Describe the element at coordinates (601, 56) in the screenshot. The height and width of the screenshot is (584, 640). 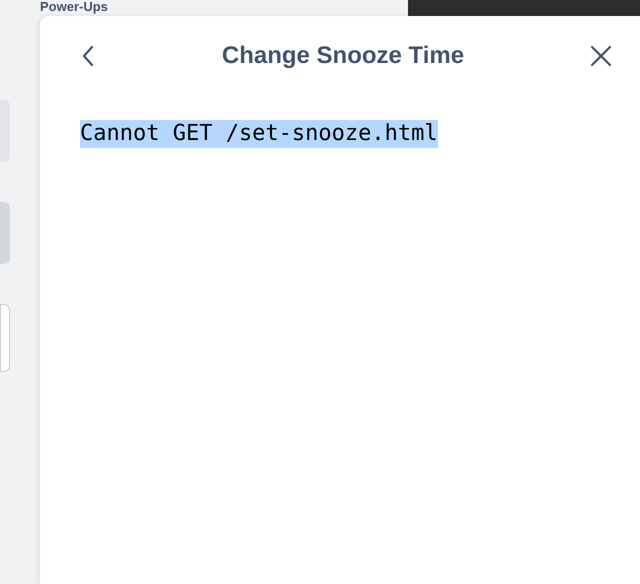
I see `close-icon` at that location.